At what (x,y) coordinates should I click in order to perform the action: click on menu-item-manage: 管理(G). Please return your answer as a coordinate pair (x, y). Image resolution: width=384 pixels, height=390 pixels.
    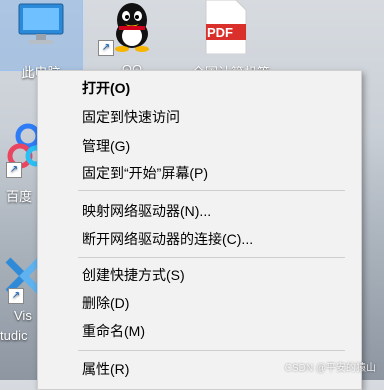
    Looking at the image, I should click on (199, 146).